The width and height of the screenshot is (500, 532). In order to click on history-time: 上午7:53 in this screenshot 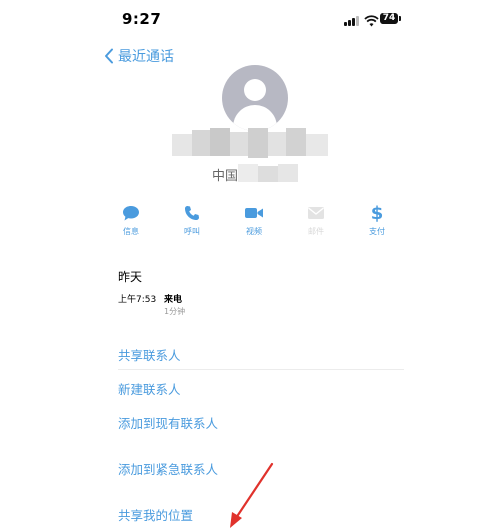, I will do `click(137, 300)`.